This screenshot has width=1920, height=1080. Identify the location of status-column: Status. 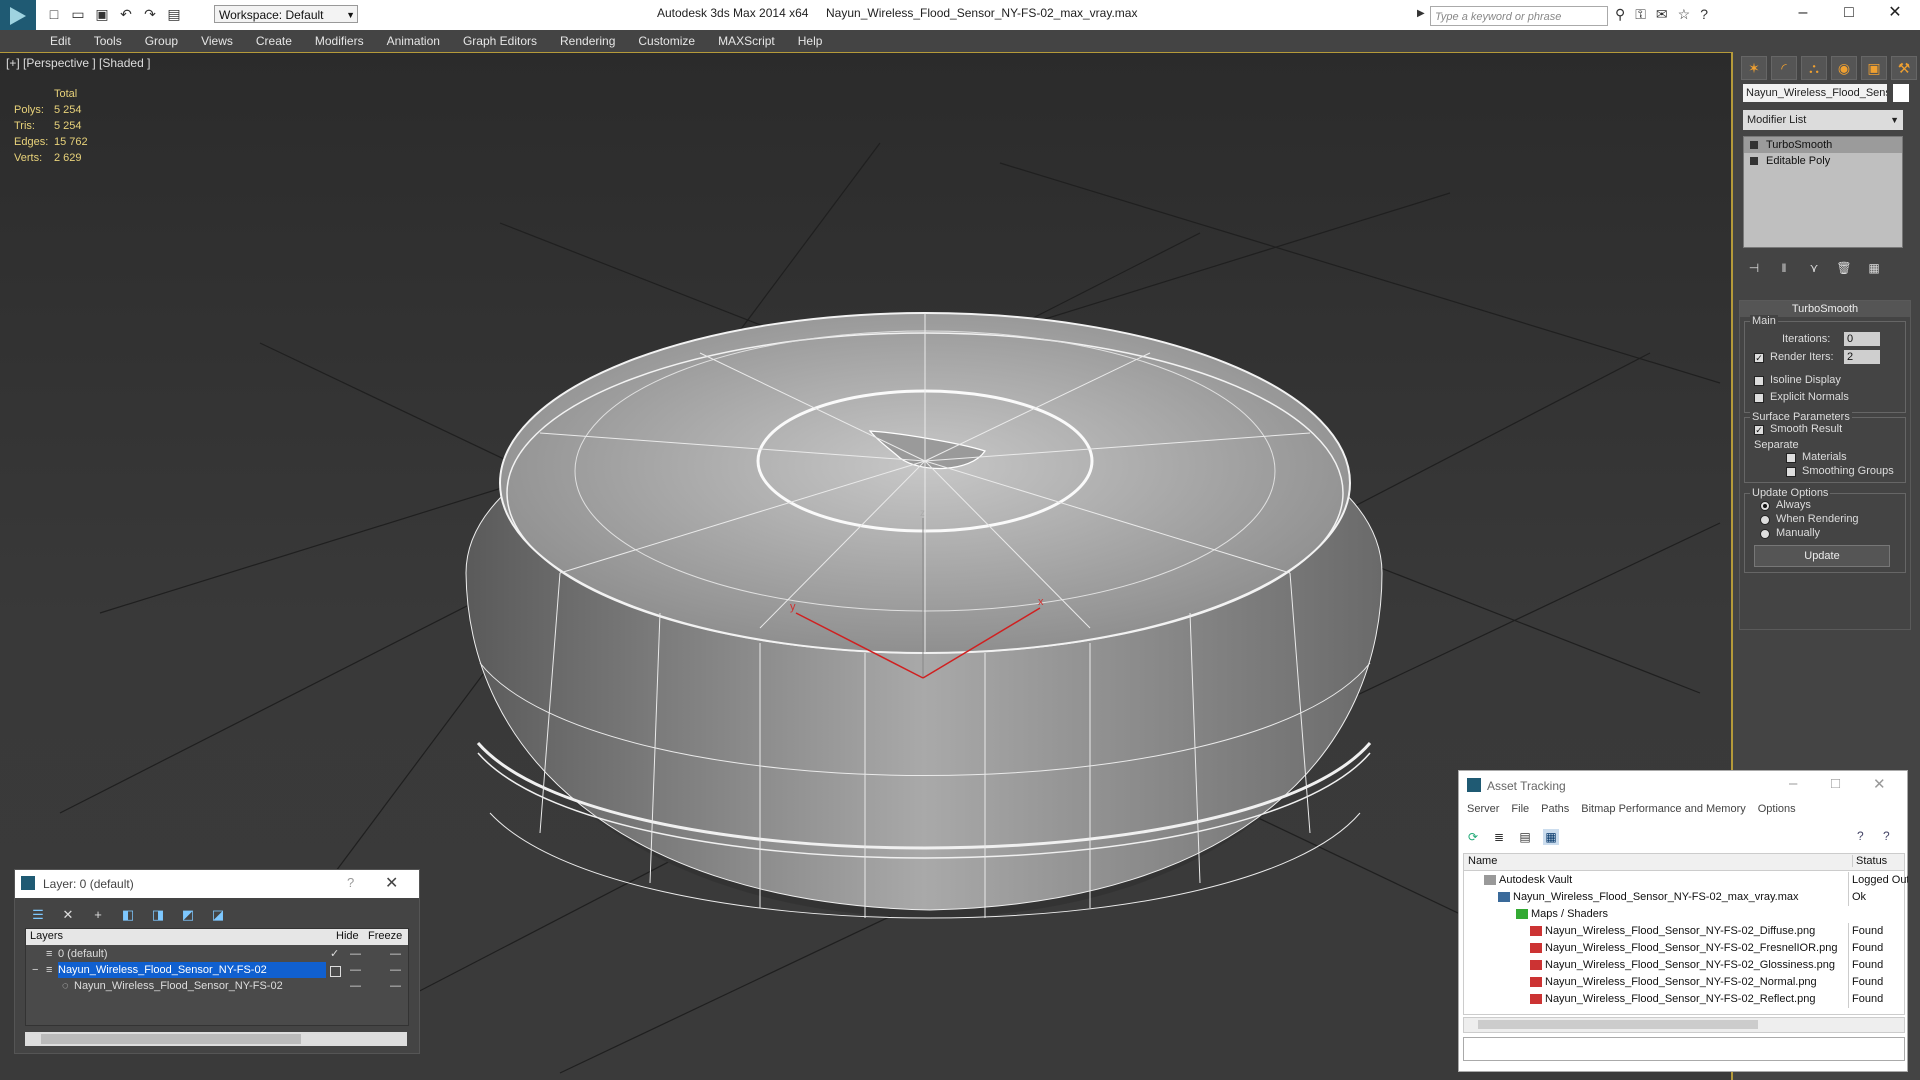
(1869, 861).